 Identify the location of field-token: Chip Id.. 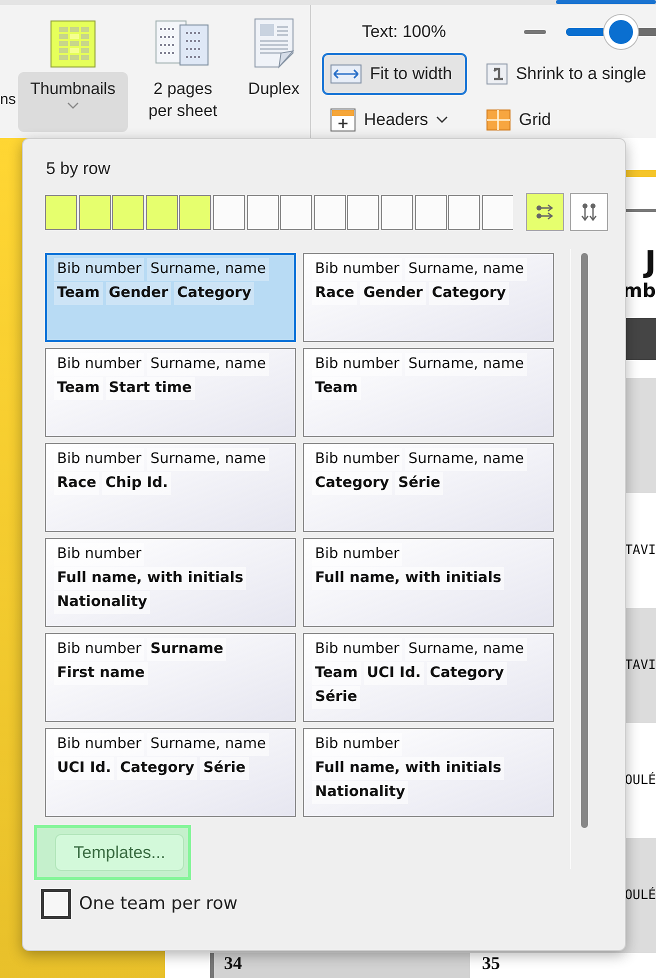
(137, 483).